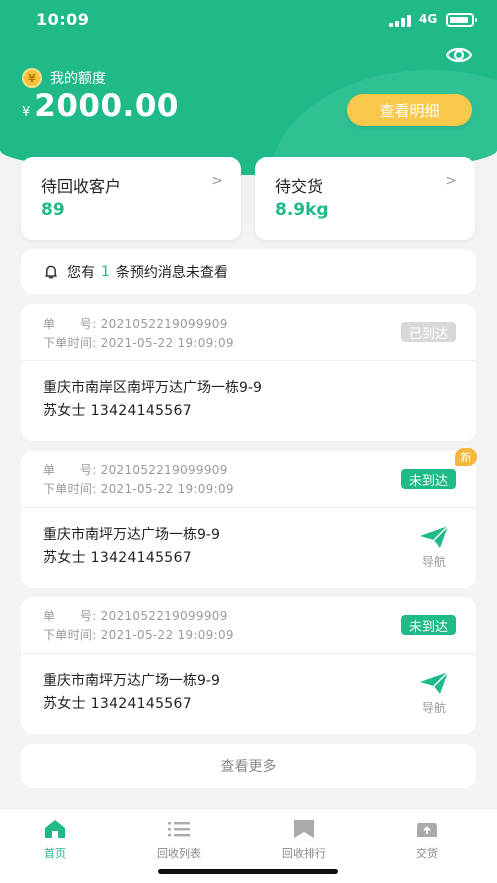 This screenshot has height=883, width=497. What do you see at coordinates (171, 272) in the screenshot?
I see `notice-suffix: 条预约消息未查看` at bounding box center [171, 272].